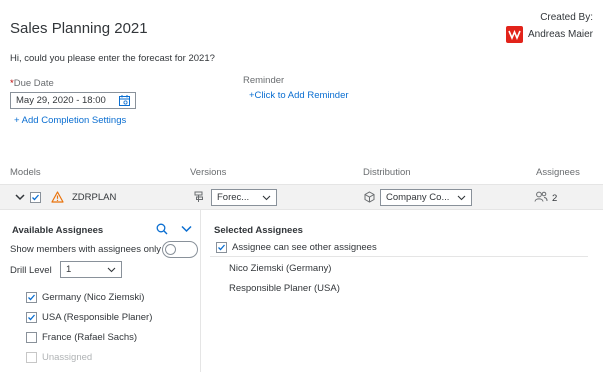 The width and height of the screenshot is (603, 372). Describe the element at coordinates (86, 249) in the screenshot. I see `show-members-label: Show members with assignees only` at that location.